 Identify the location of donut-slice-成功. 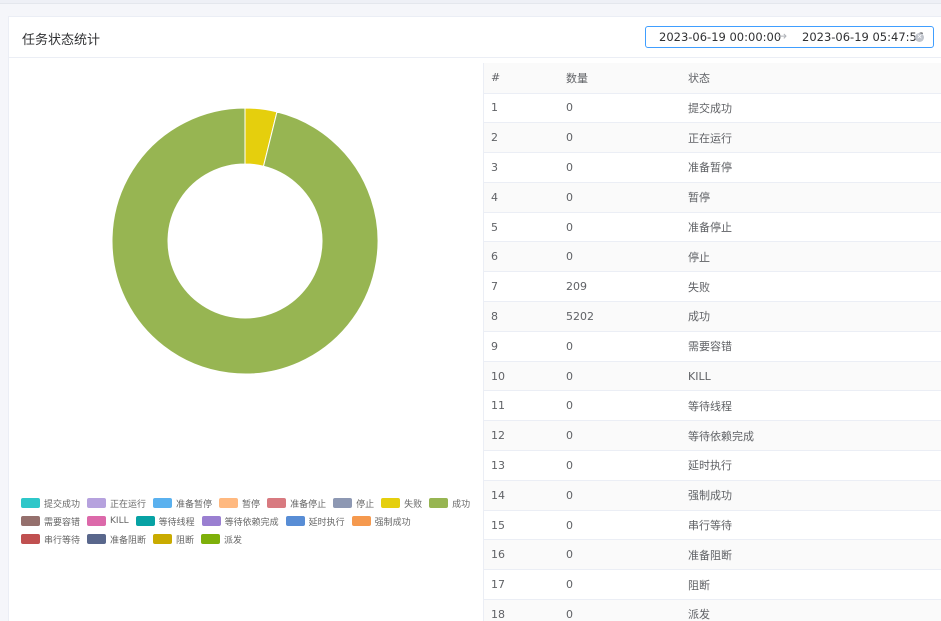
(245, 241).